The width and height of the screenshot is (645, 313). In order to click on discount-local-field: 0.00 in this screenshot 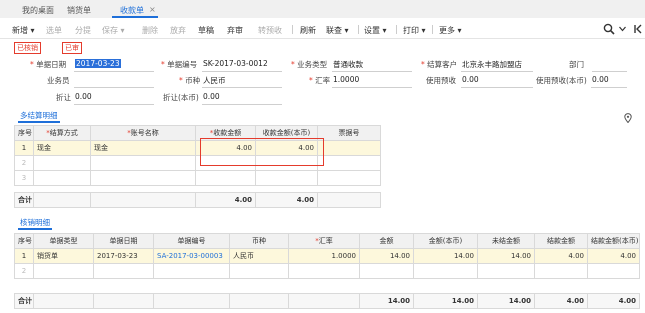, I will do `click(211, 96)`.